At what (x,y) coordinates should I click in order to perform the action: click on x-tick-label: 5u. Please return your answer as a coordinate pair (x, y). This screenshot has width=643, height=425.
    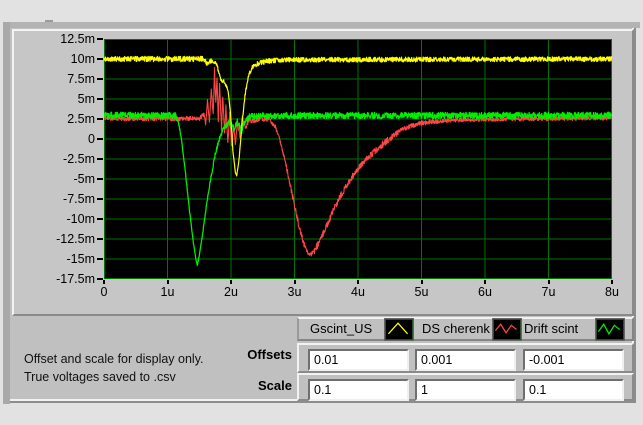
    Looking at the image, I should click on (421, 292).